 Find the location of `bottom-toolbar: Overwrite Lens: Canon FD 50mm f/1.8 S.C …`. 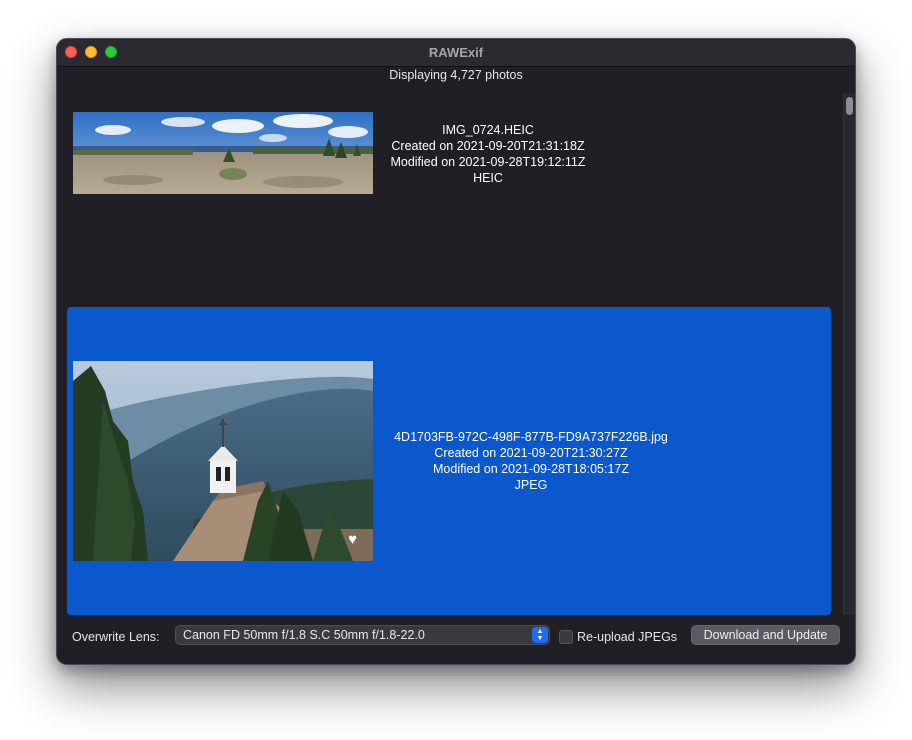

bottom-toolbar: Overwrite Lens: Canon FD 50mm f/1.8 S.C … is located at coordinates (456, 639).